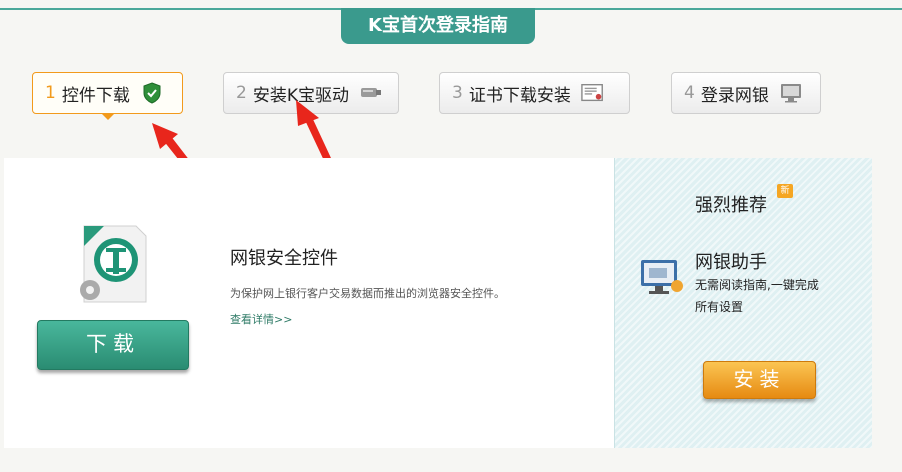  I want to click on step-label: 控件下载, so click(95, 95).